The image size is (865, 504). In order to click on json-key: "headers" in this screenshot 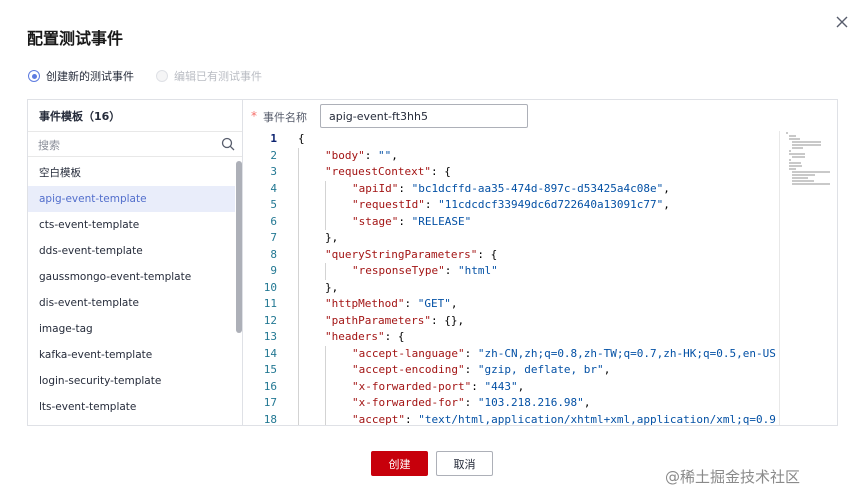, I will do `click(355, 336)`.